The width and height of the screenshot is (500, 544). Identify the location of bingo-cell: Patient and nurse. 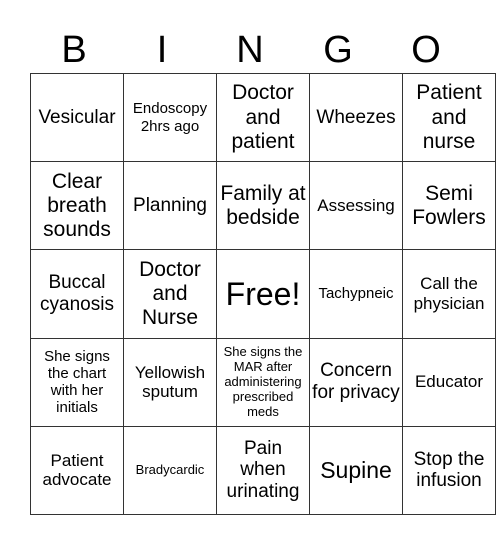
(449, 117).